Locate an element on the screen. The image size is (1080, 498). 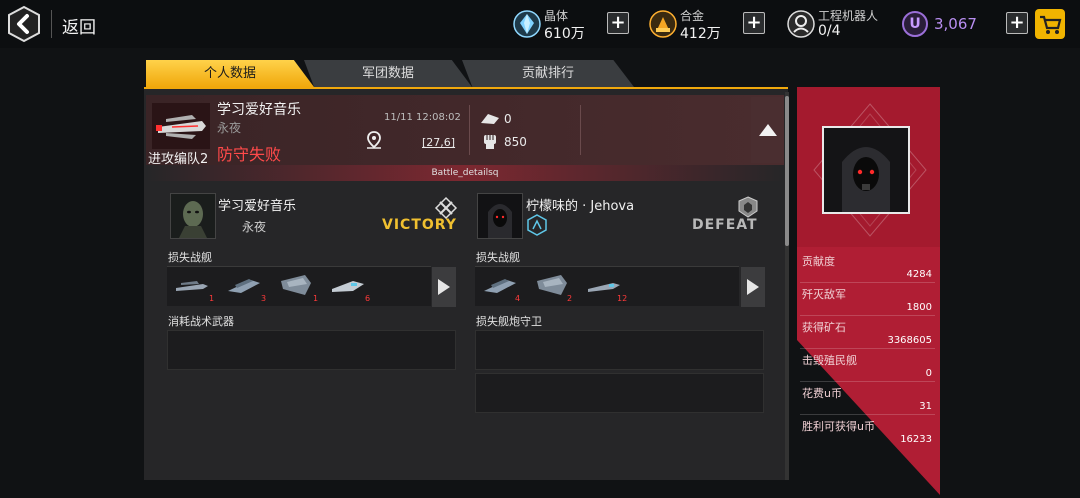
ship-count: 6 is located at coordinates (368, 298).